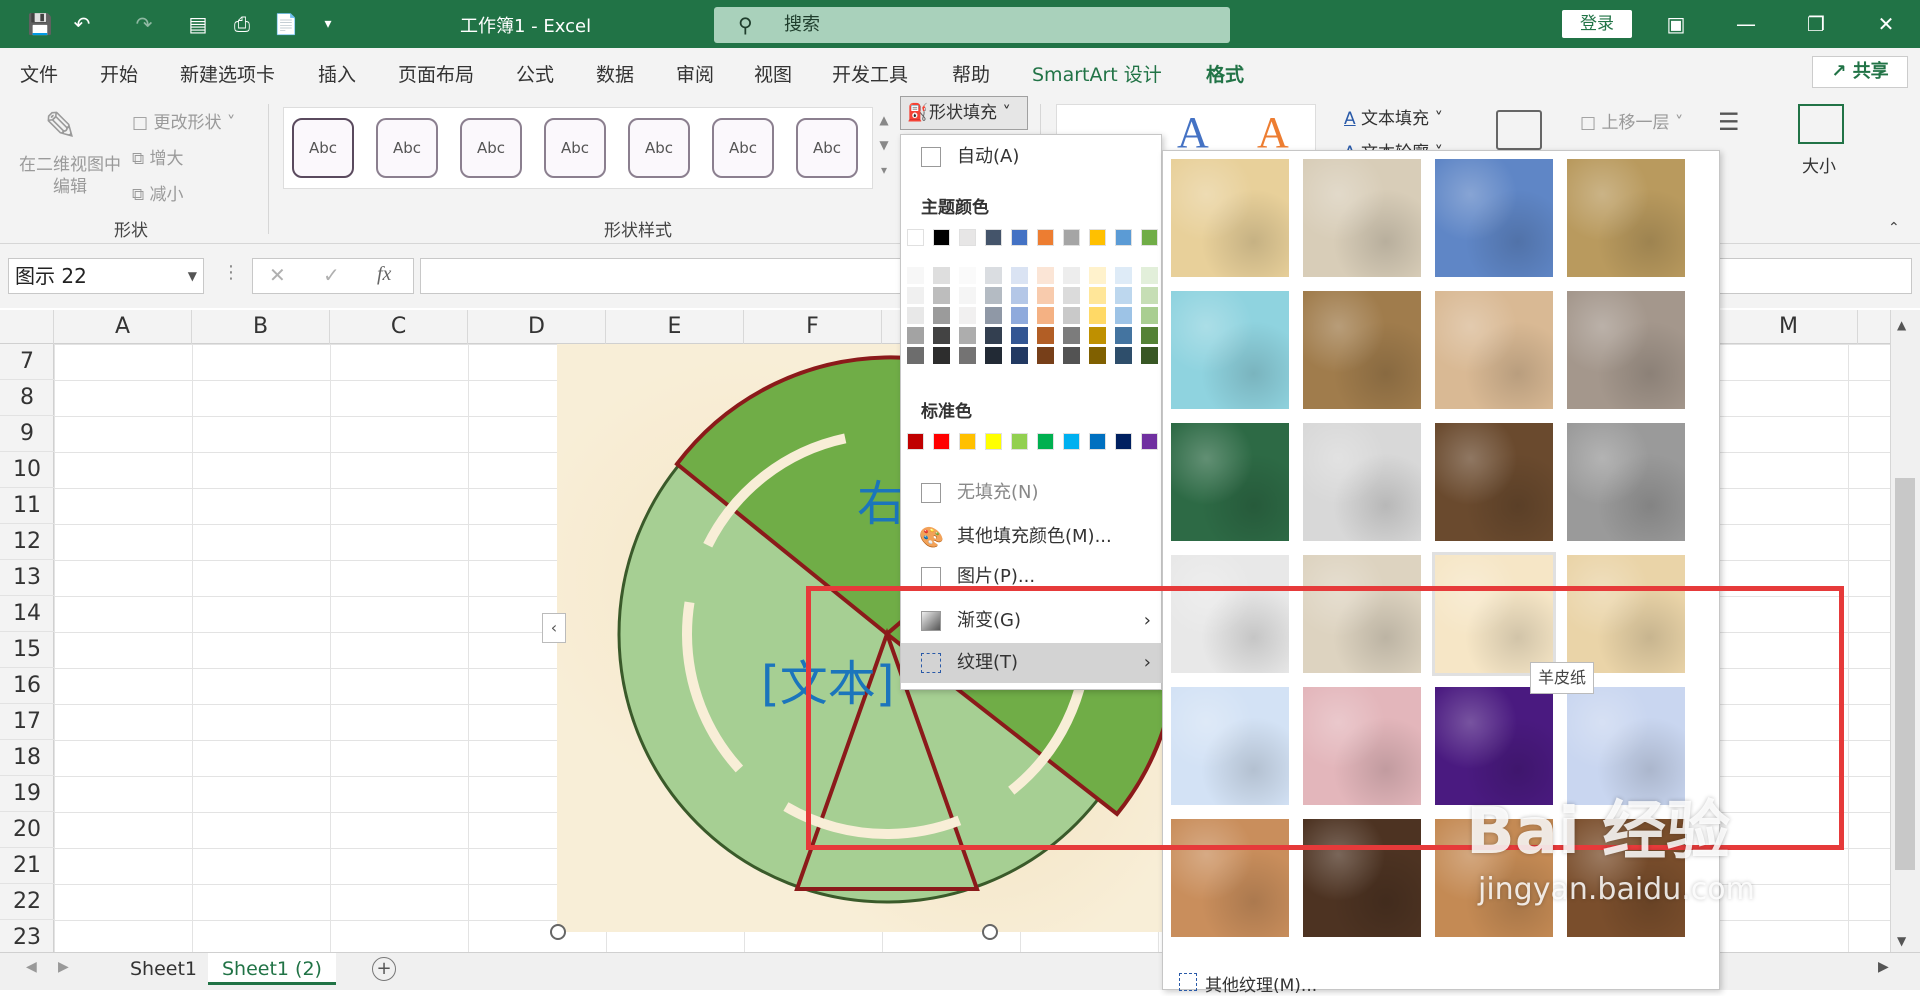  Describe the element at coordinates (27, 327) in the screenshot. I see `select-all-corner` at that location.